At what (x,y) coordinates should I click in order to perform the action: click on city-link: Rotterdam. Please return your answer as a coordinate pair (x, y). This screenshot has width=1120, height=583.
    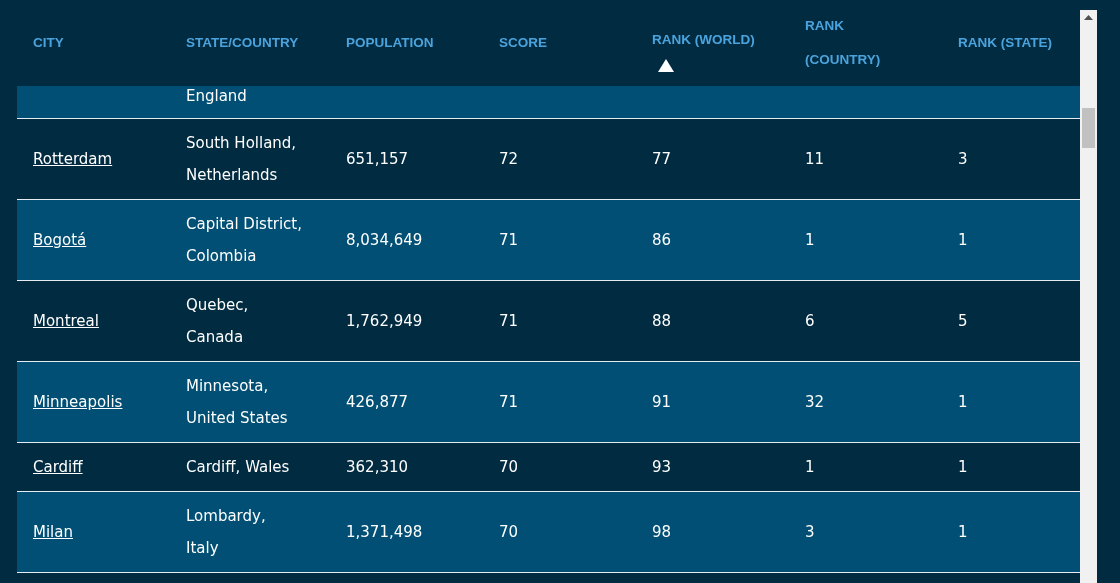
    Looking at the image, I should click on (73, 159).